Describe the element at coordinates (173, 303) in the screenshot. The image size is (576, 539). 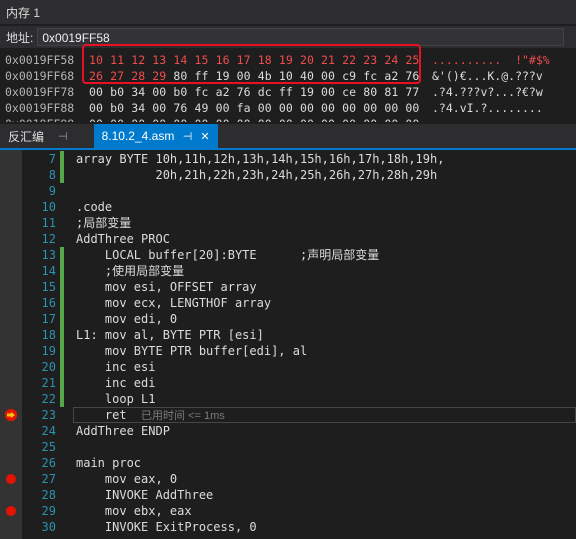
I see `code-text: mov ecx, LENGTHOF array` at that location.